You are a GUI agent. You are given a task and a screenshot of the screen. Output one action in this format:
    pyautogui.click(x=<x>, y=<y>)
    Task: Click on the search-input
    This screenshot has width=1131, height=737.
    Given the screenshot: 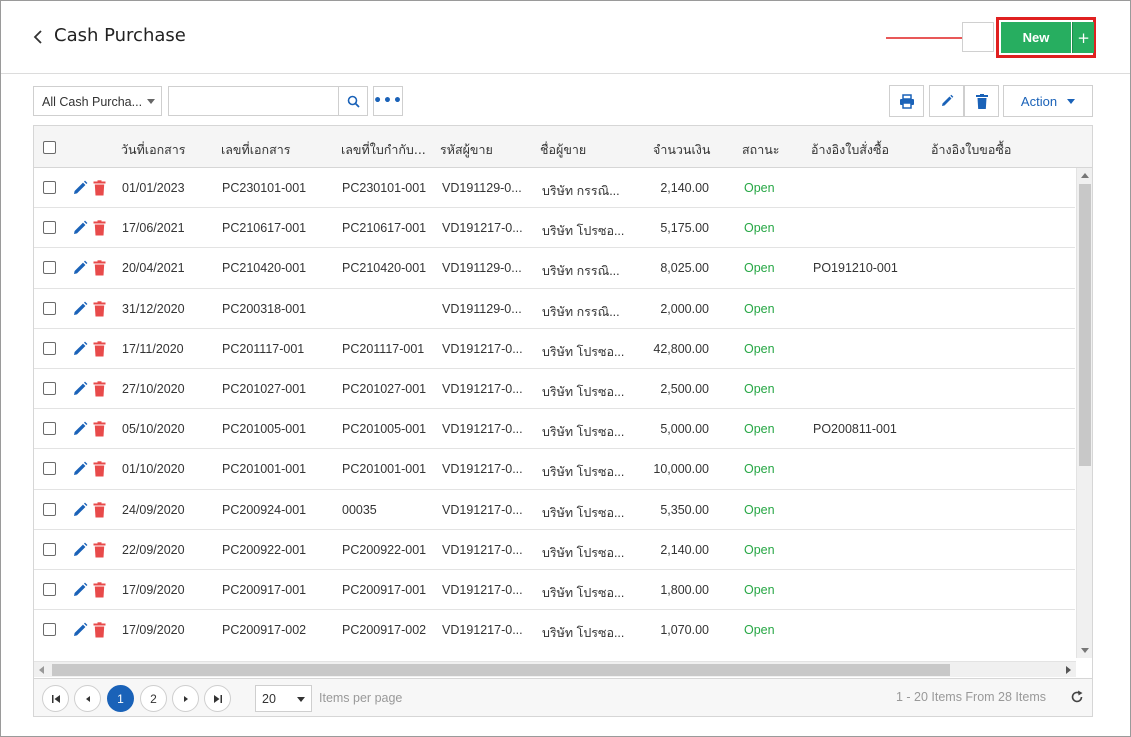 What is the action you would take?
    pyautogui.click(x=253, y=101)
    